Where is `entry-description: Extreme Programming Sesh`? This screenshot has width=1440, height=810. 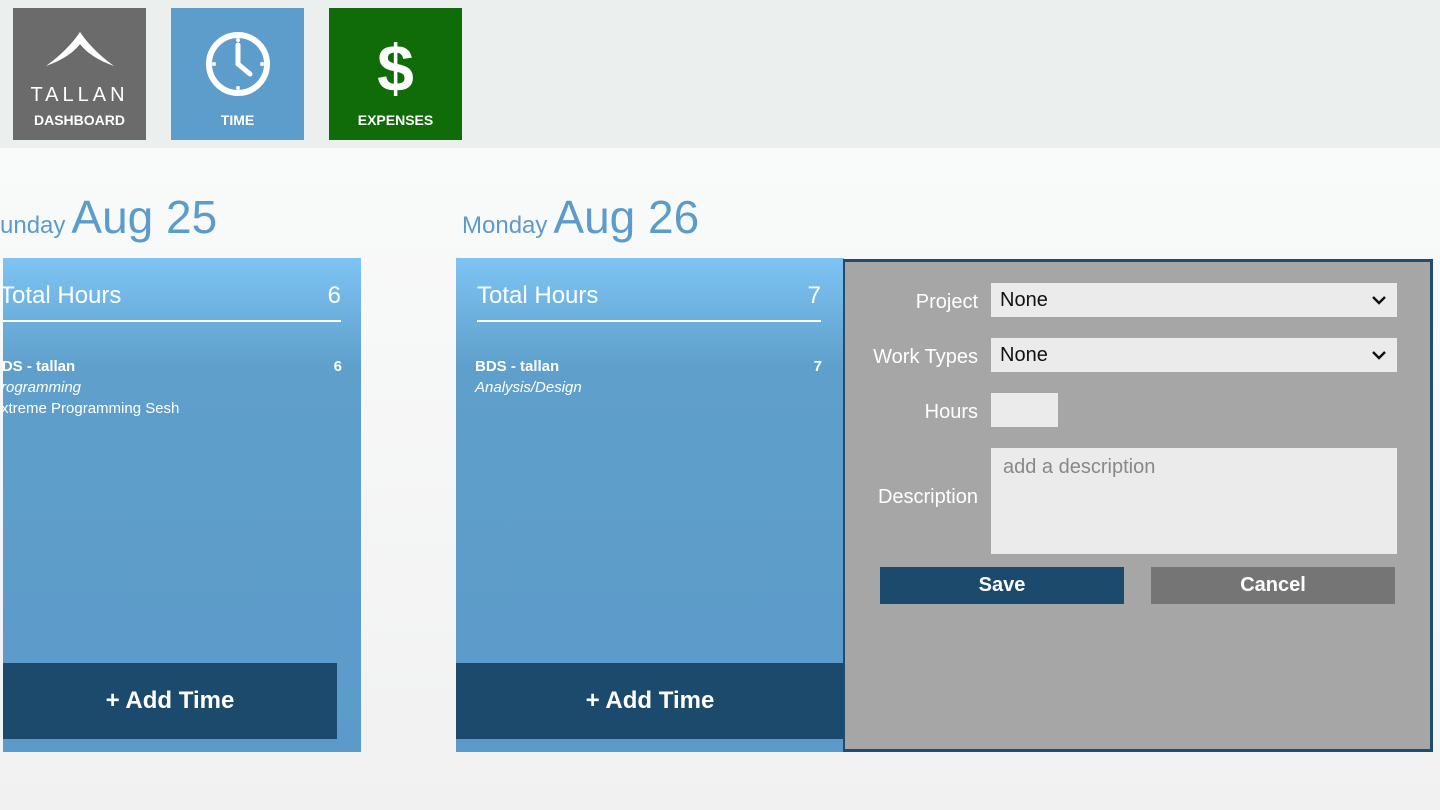
entry-description: Extreme Programming Sesh is located at coordinates (91, 408).